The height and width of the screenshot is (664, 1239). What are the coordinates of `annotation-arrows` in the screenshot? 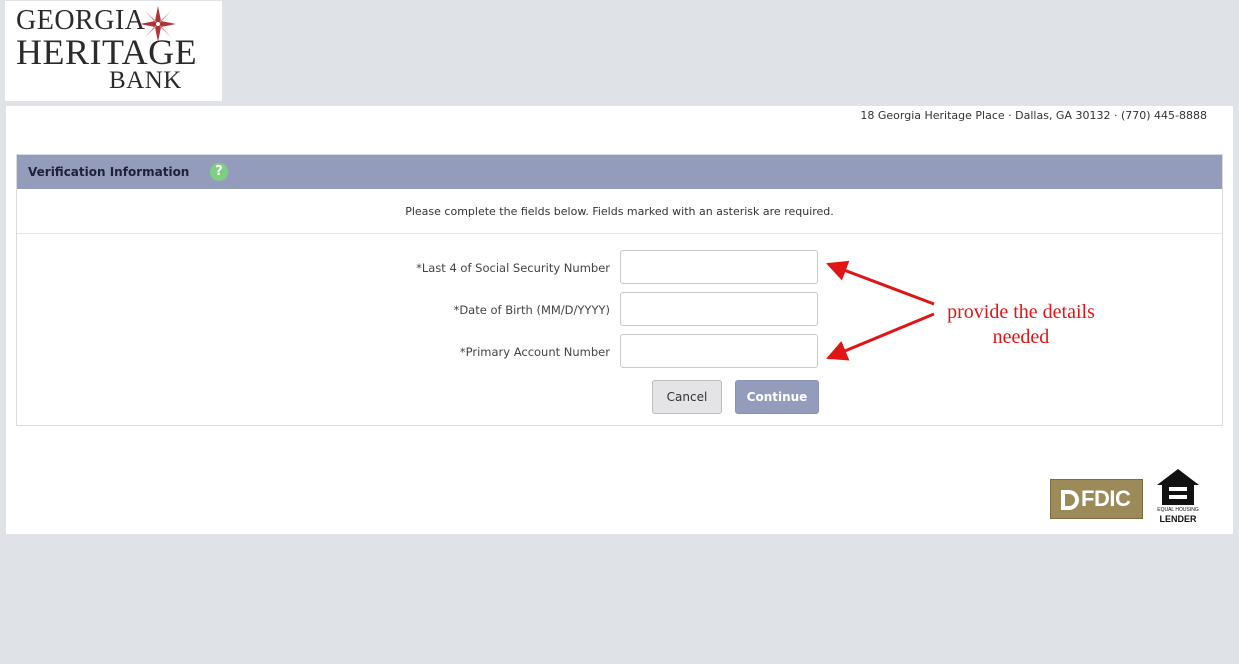 It's located at (880, 310).